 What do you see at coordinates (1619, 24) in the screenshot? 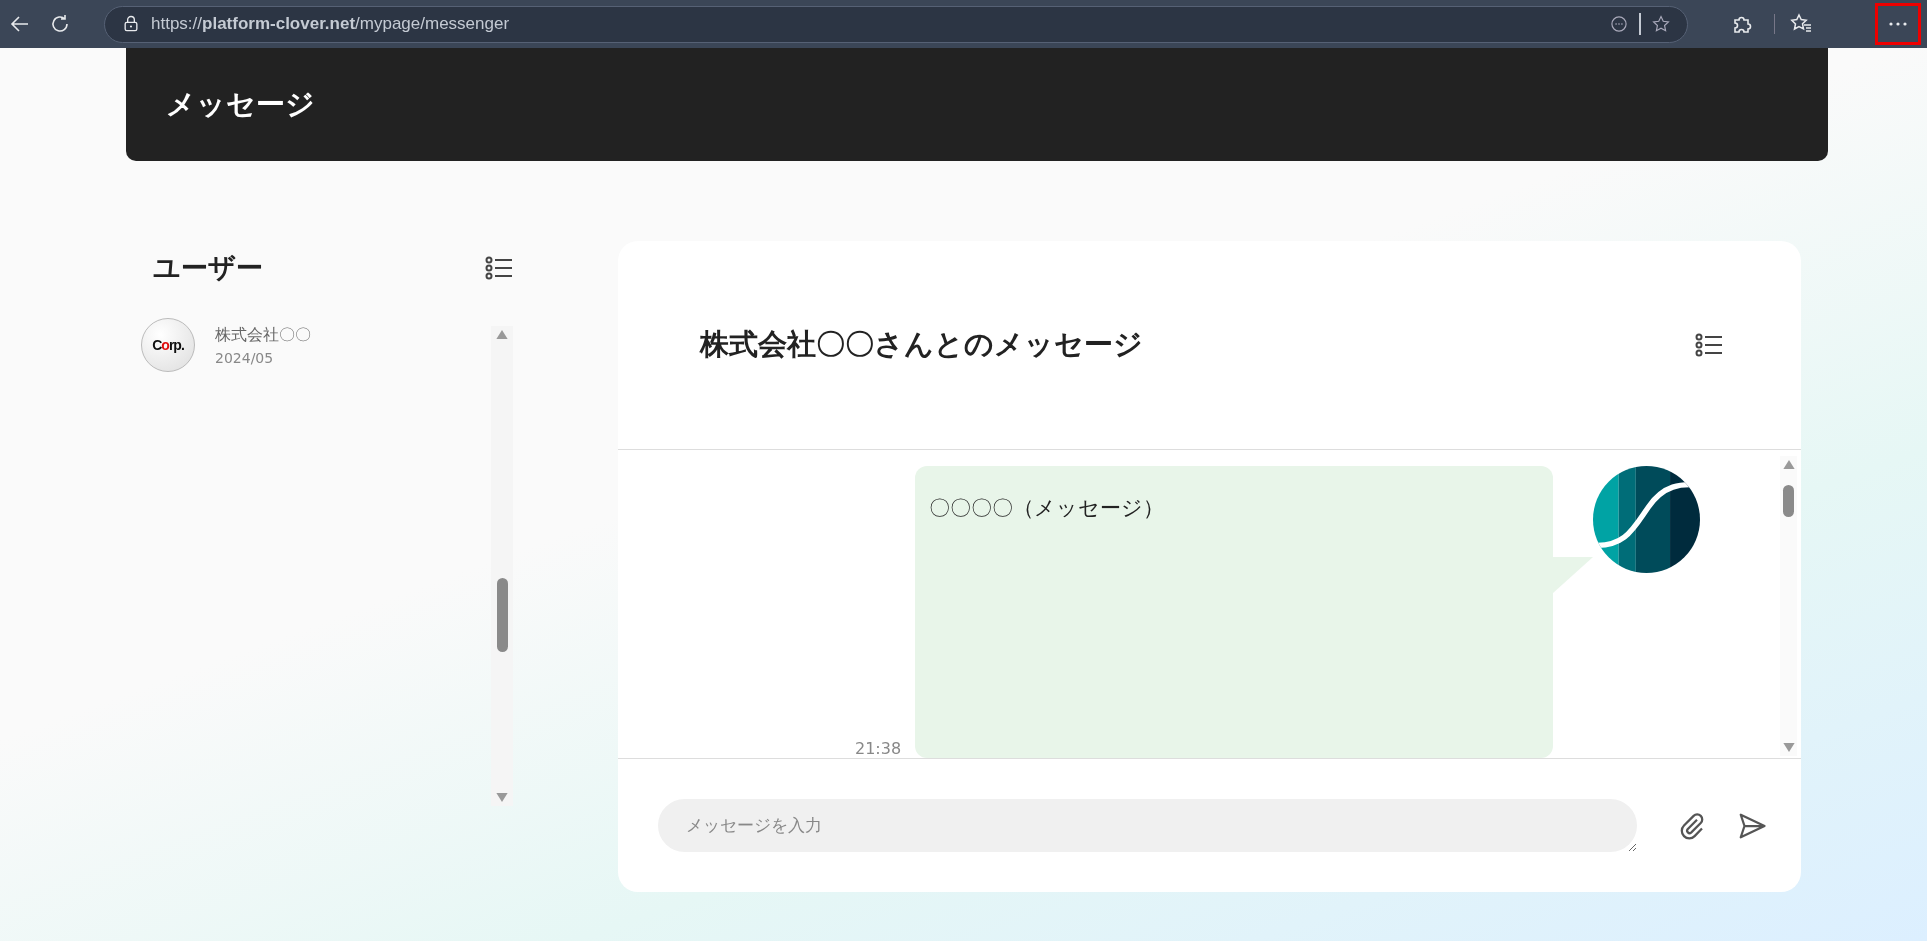
I see `more-circle-icon` at bounding box center [1619, 24].